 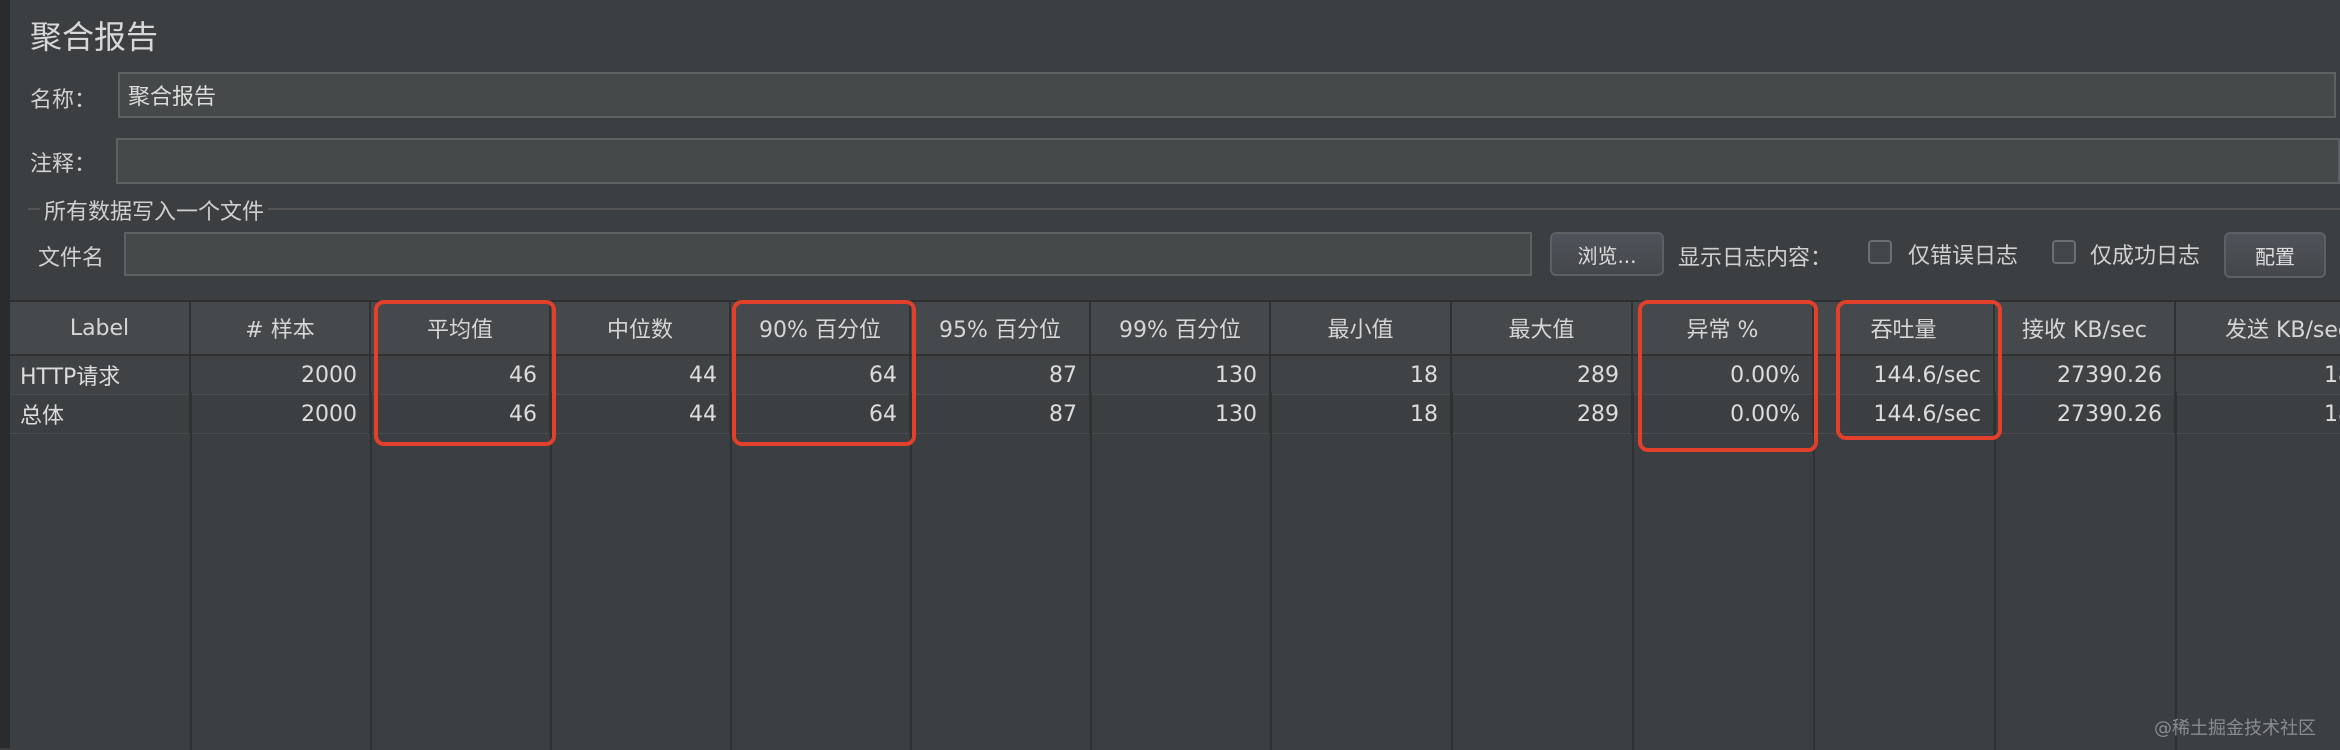 What do you see at coordinates (100, 375) in the screenshot?
I see `cell-label: HTTP请求` at bounding box center [100, 375].